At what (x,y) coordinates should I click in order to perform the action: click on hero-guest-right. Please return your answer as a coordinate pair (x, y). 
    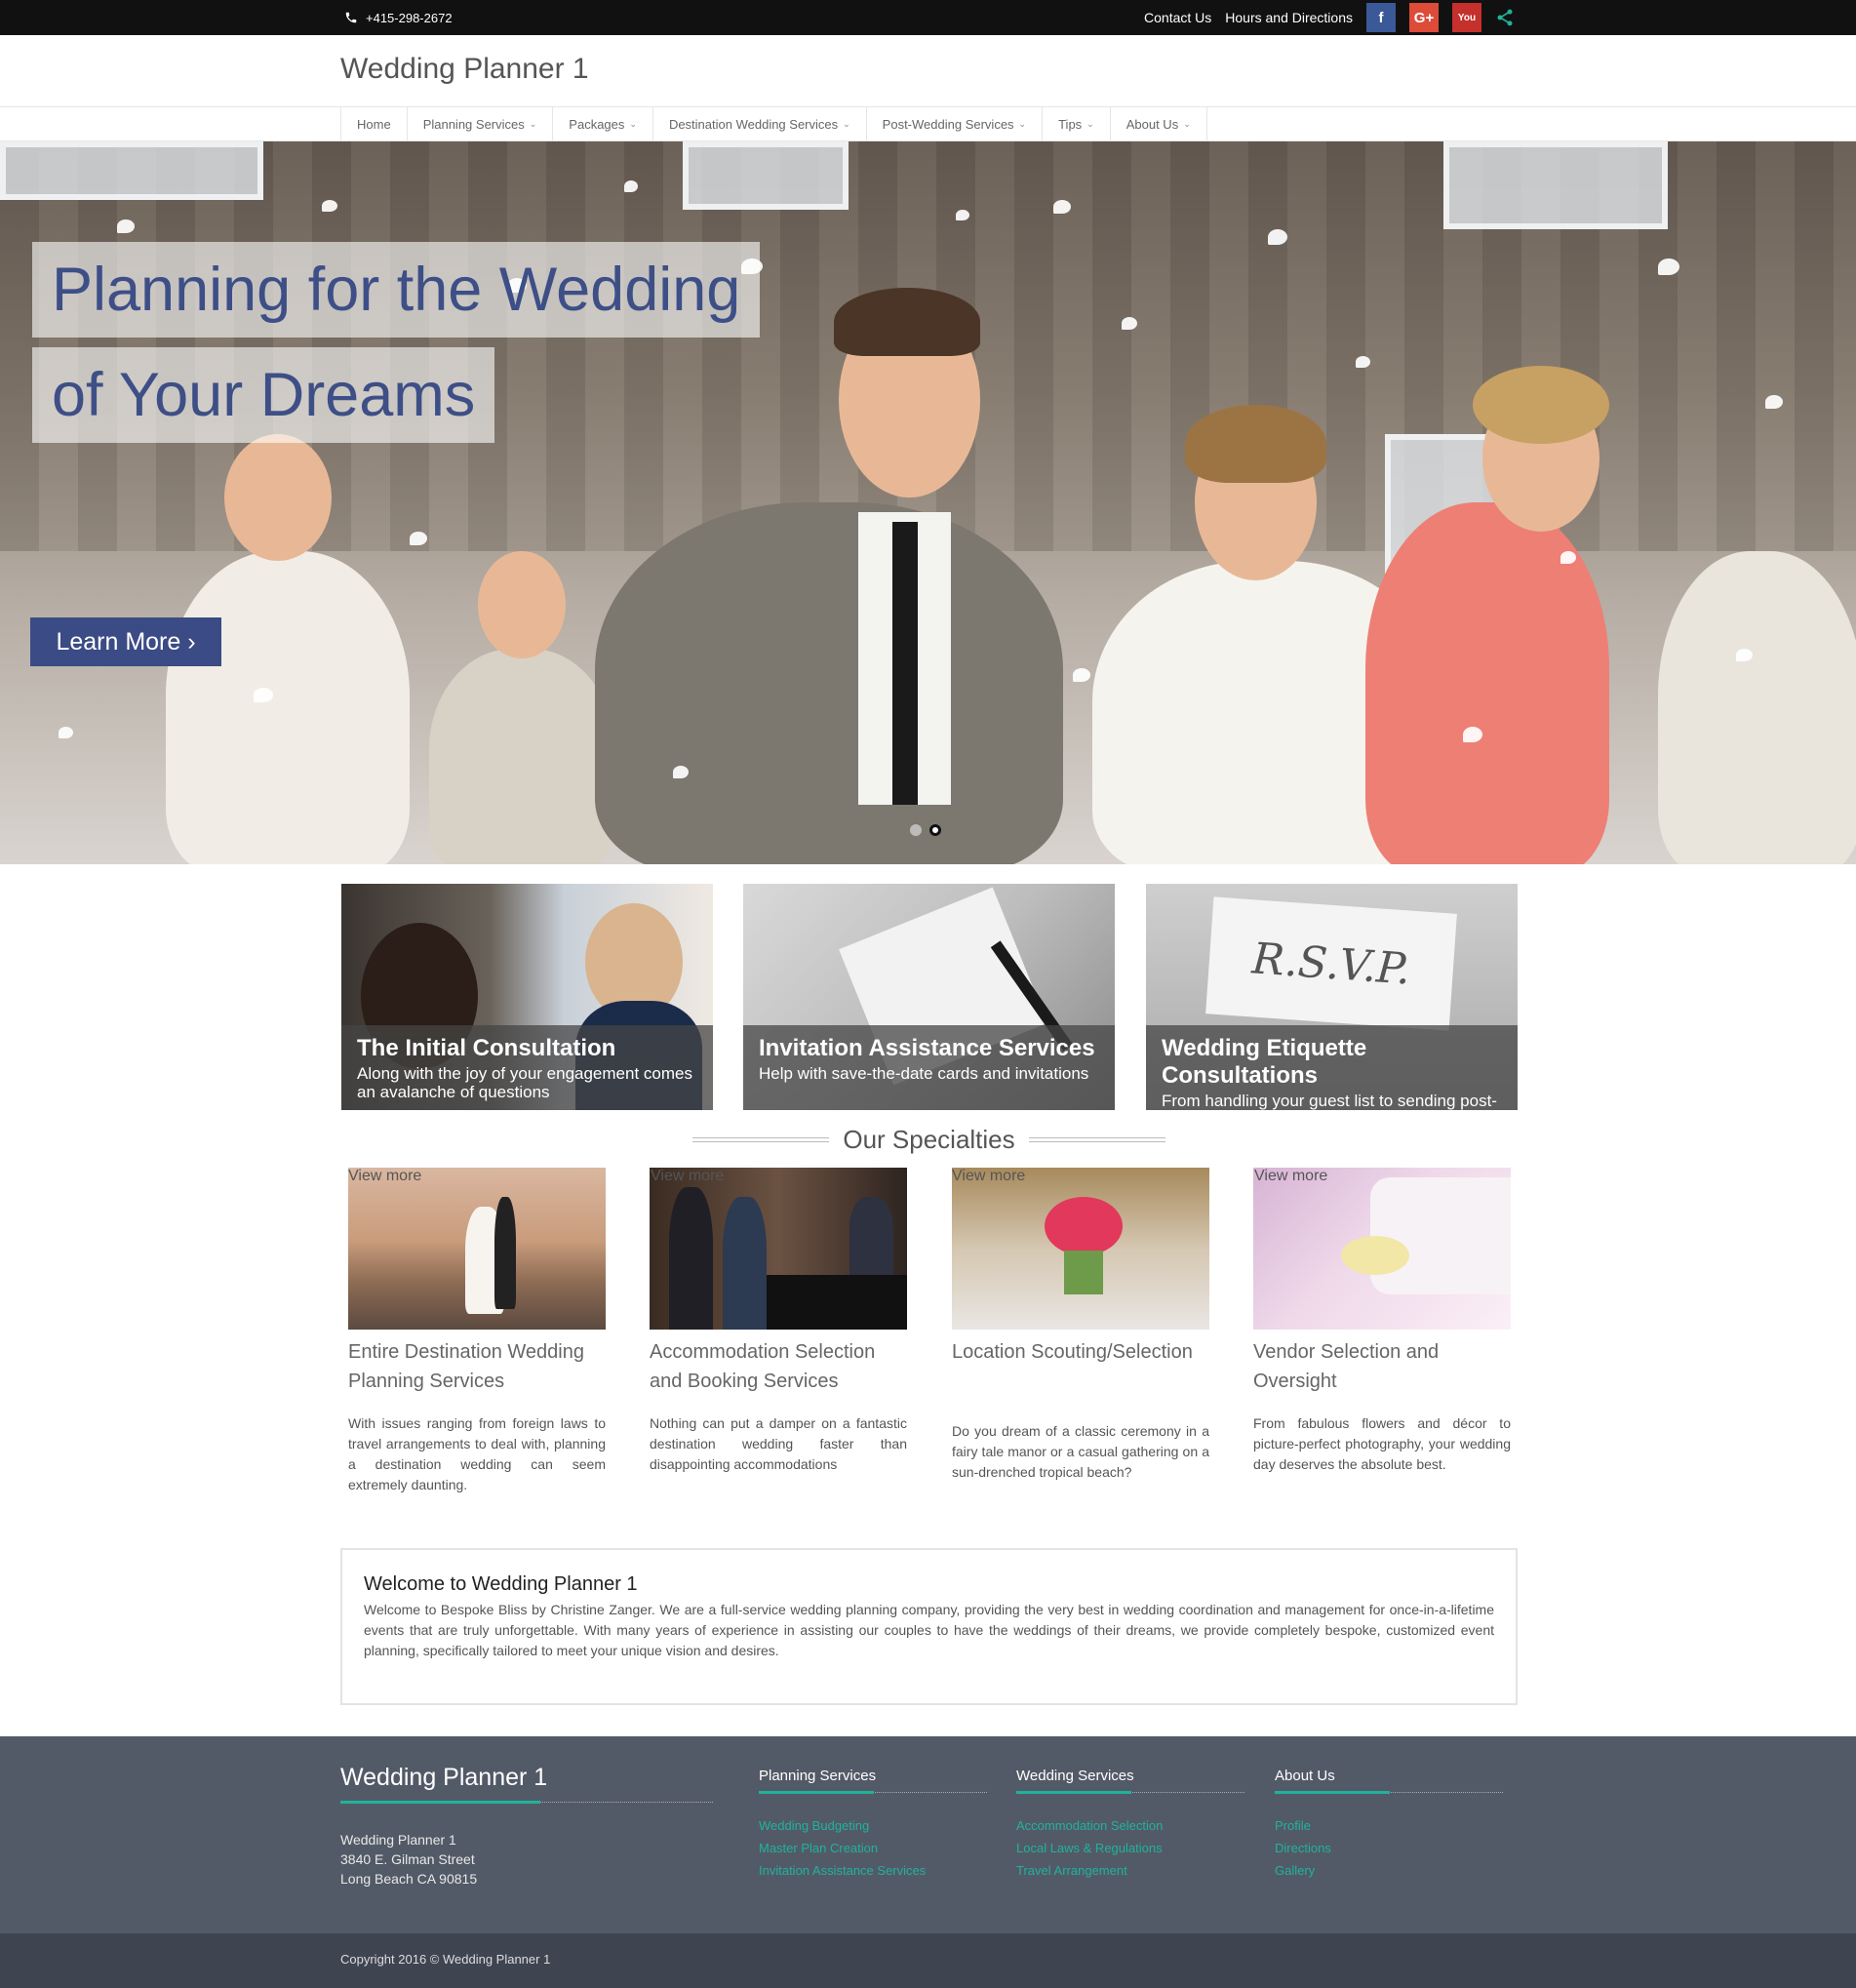
    Looking at the image, I should click on (1757, 707).